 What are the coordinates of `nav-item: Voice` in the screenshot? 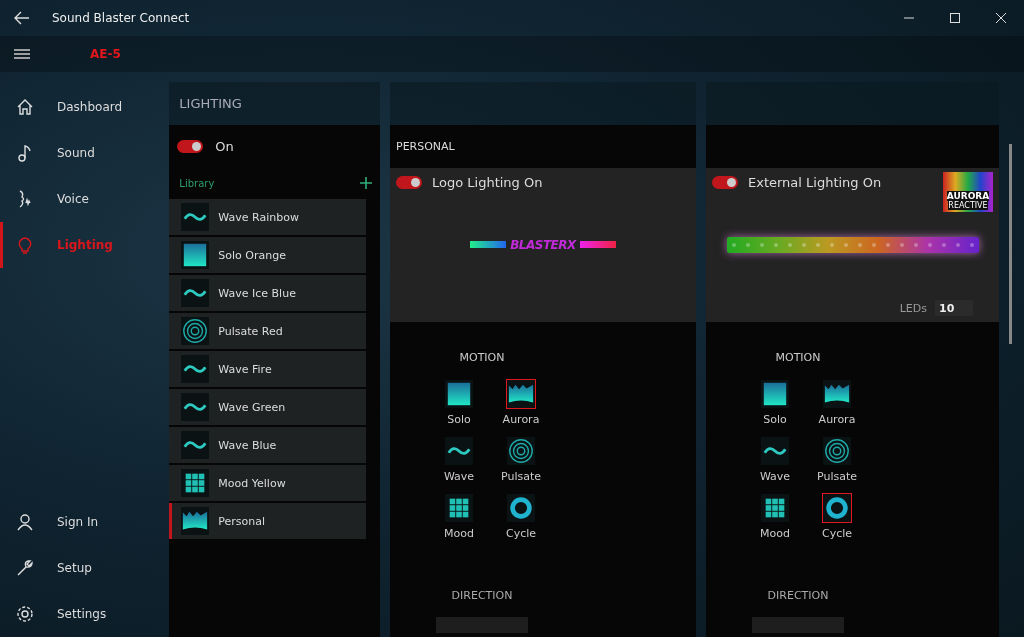 It's located at (85, 199).